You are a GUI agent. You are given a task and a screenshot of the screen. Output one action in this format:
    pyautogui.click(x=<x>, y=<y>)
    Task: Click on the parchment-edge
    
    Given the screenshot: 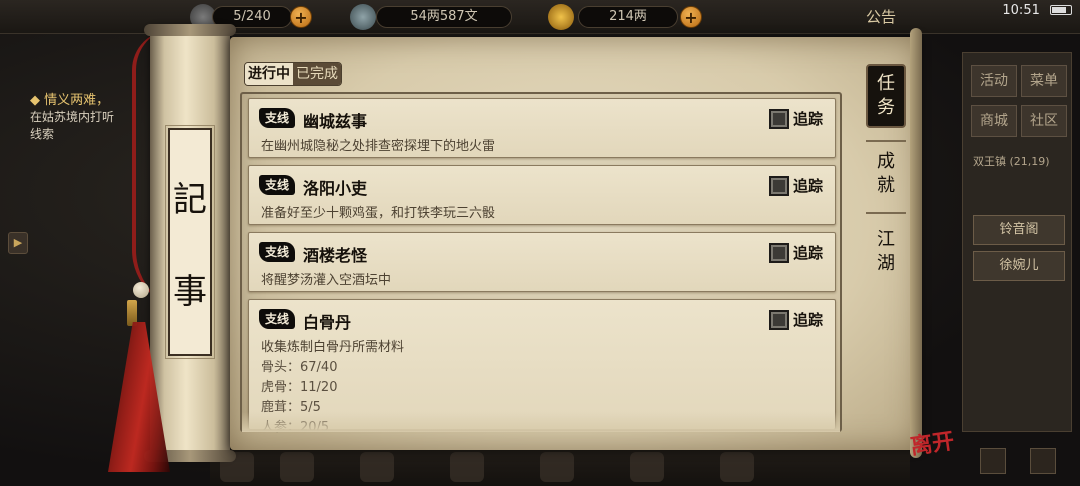 What is the action you would take?
    pyautogui.click(x=916, y=243)
    